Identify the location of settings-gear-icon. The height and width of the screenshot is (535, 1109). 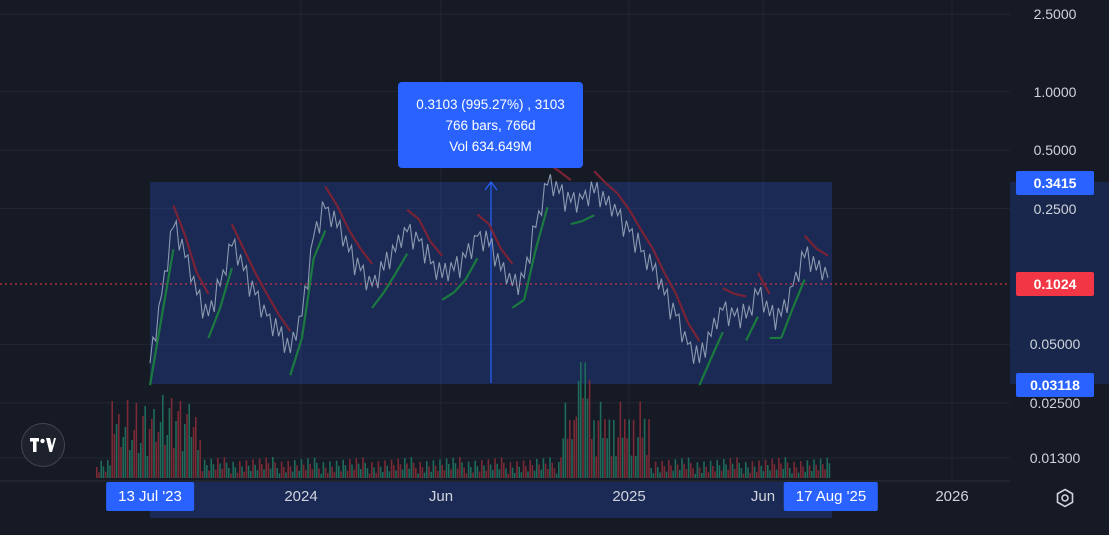
(1065, 498).